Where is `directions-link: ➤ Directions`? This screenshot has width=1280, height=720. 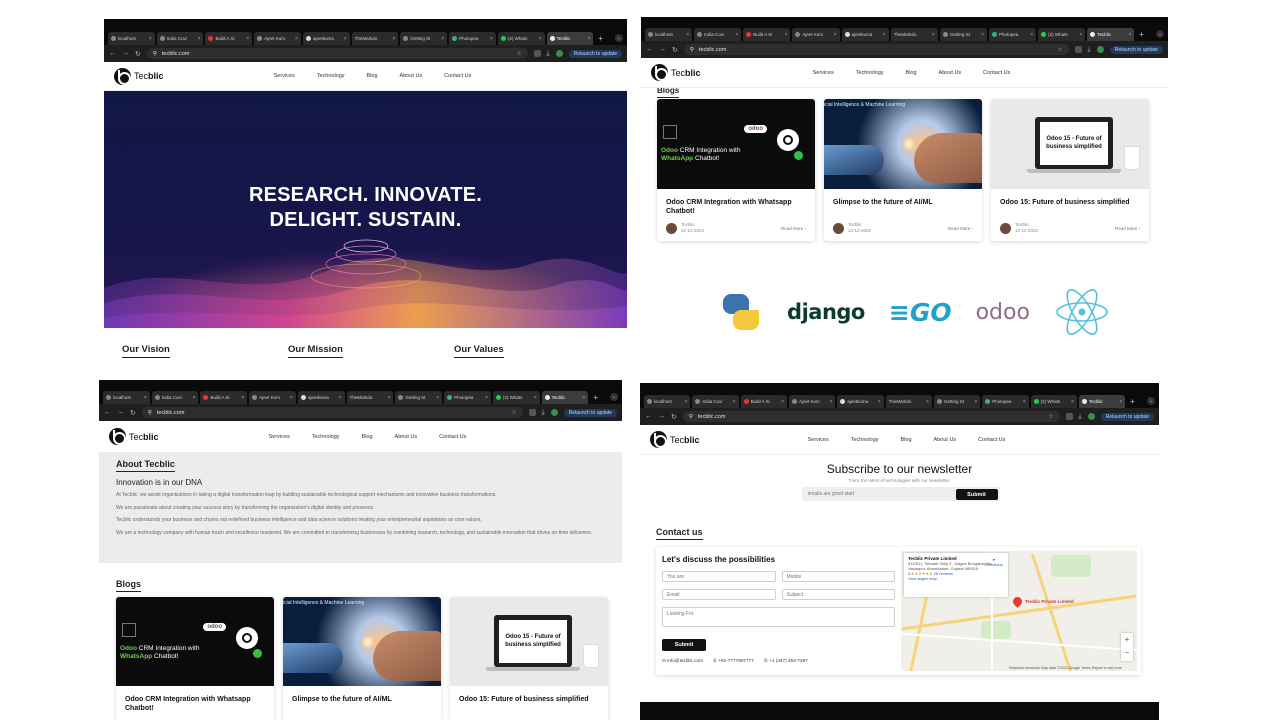
directions-link: ➤ Directions is located at coordinates (994, 562).